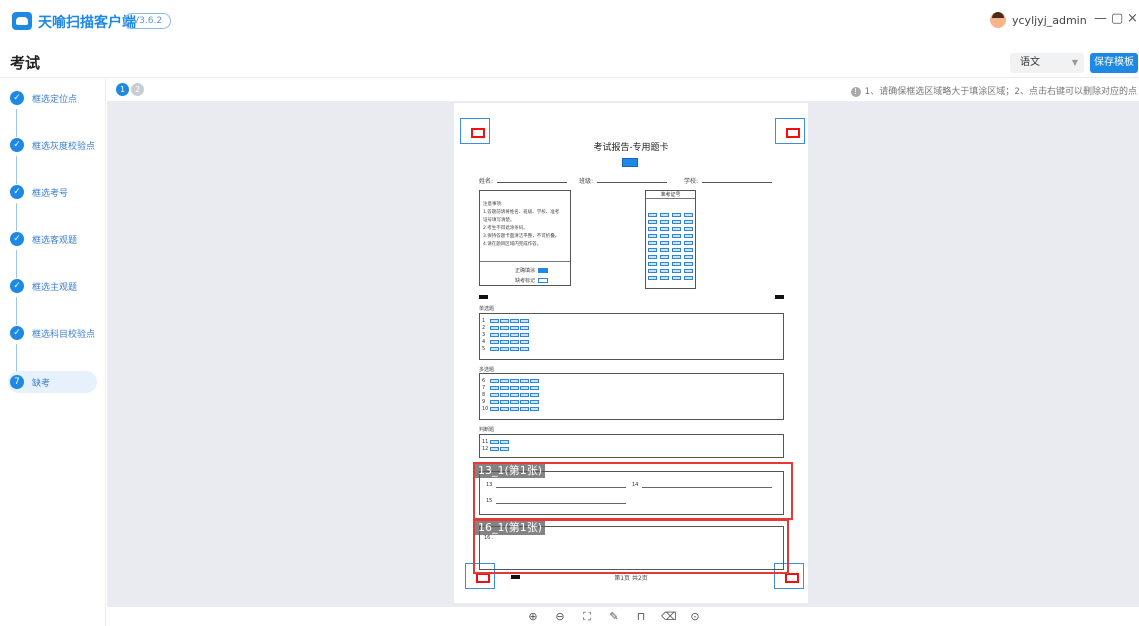 This screenshot has width=1139, height=626. Describe the element at coordinates (586, 181) in the screenshot. I see `field-label: 班级:` at that location.